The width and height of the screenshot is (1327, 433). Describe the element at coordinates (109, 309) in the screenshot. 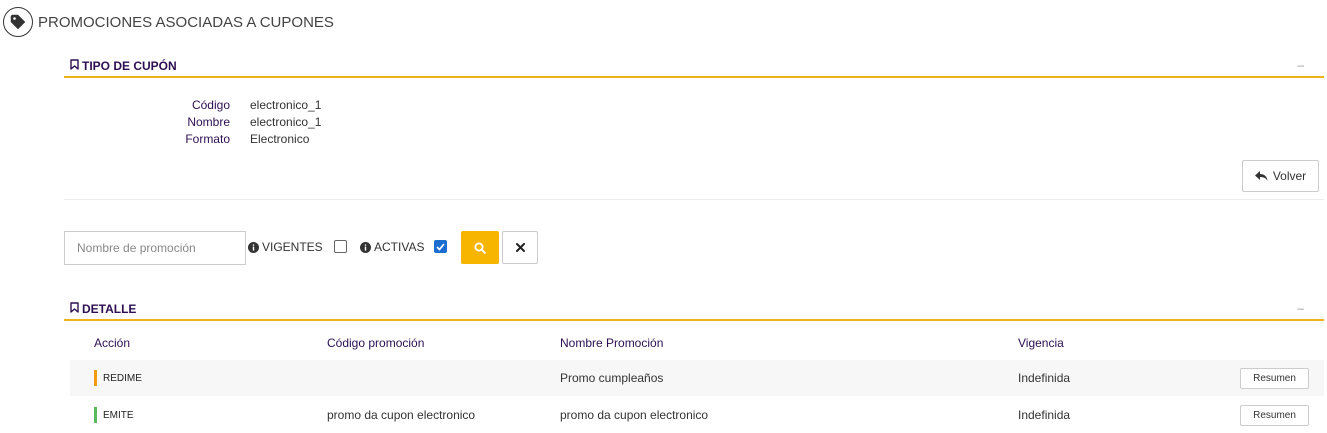

I see `detalle-title: DETALLE` at that location.